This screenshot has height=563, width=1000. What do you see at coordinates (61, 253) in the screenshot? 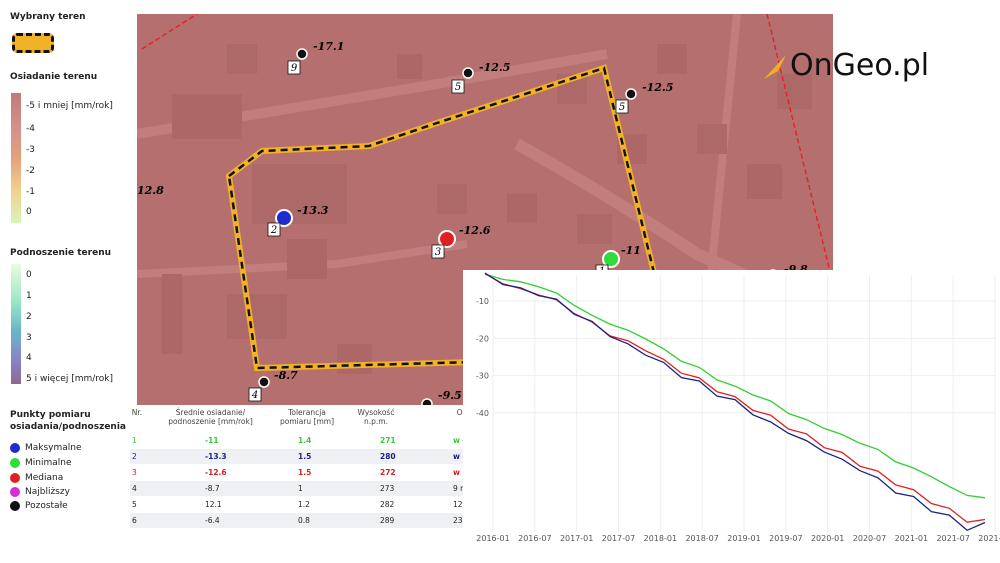
I see `uplift-legend-title: Podnoszenie terenu` at bounding box center [61, 253].